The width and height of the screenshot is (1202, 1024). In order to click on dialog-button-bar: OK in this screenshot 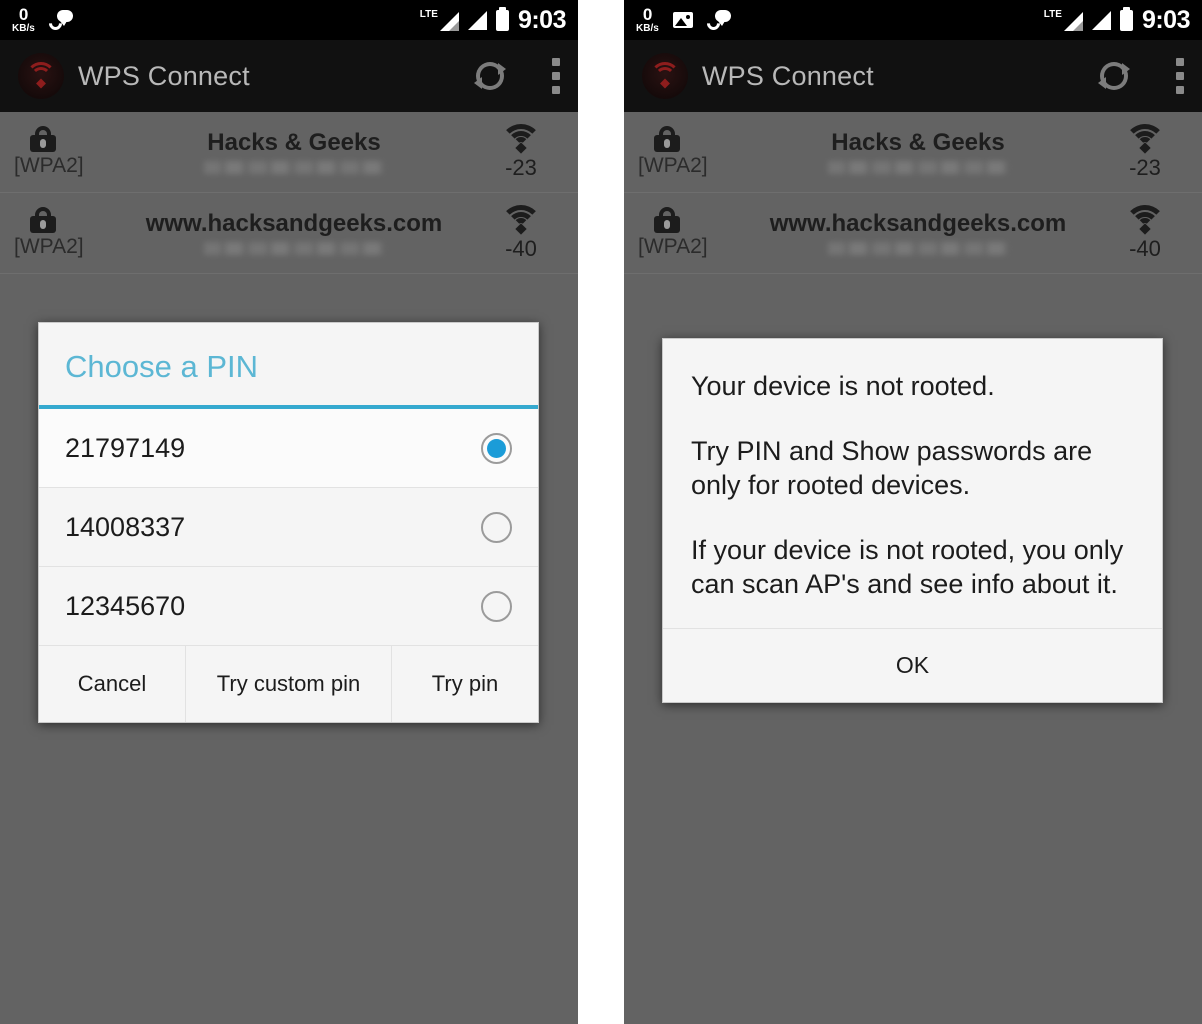, I will do `click(912, 664)`.